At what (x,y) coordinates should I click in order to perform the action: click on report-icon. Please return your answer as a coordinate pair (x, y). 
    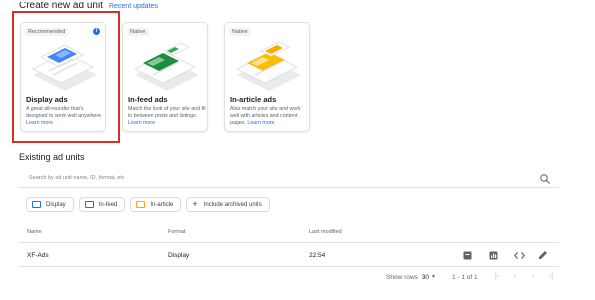
    Looking at the image, I should click on (493, 255).